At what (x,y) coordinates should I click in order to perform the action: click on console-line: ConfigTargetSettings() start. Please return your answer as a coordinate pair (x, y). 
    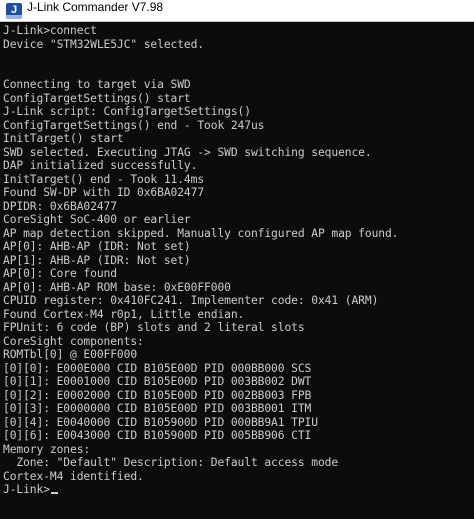
    Looking at the image, I should click on (97, 98).